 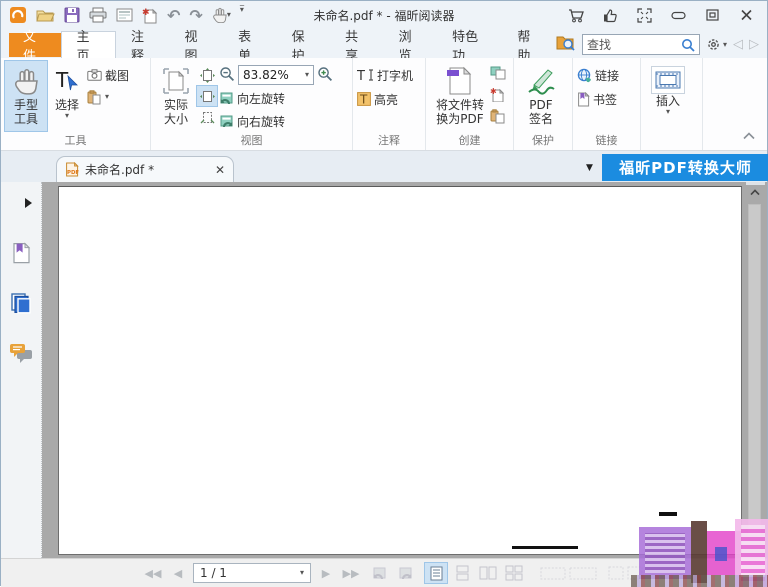 What do you see at coordinates (498, 96) in the screenshot?
I see `create-blank-icon: ✱` at bounding box center [498, 96].